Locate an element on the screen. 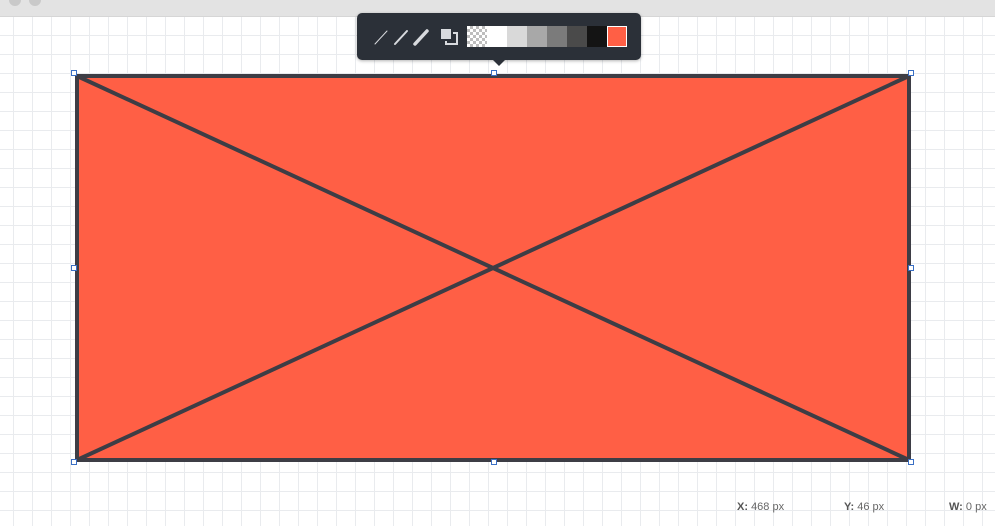 This screenshot has height=526, width=995. swatch-coral is located at coordinates (617, 36).